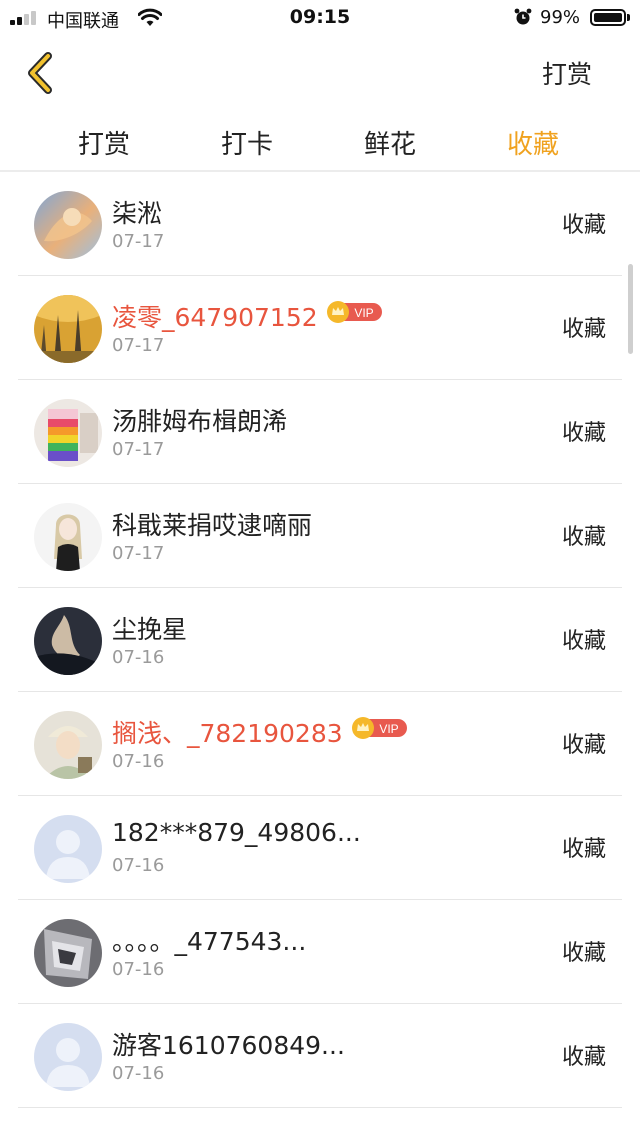 The image size is (640, 1139). Describe the element at coordinates (104, 142) in the screenshot. I see `tab-reward: 打赏` at that location.